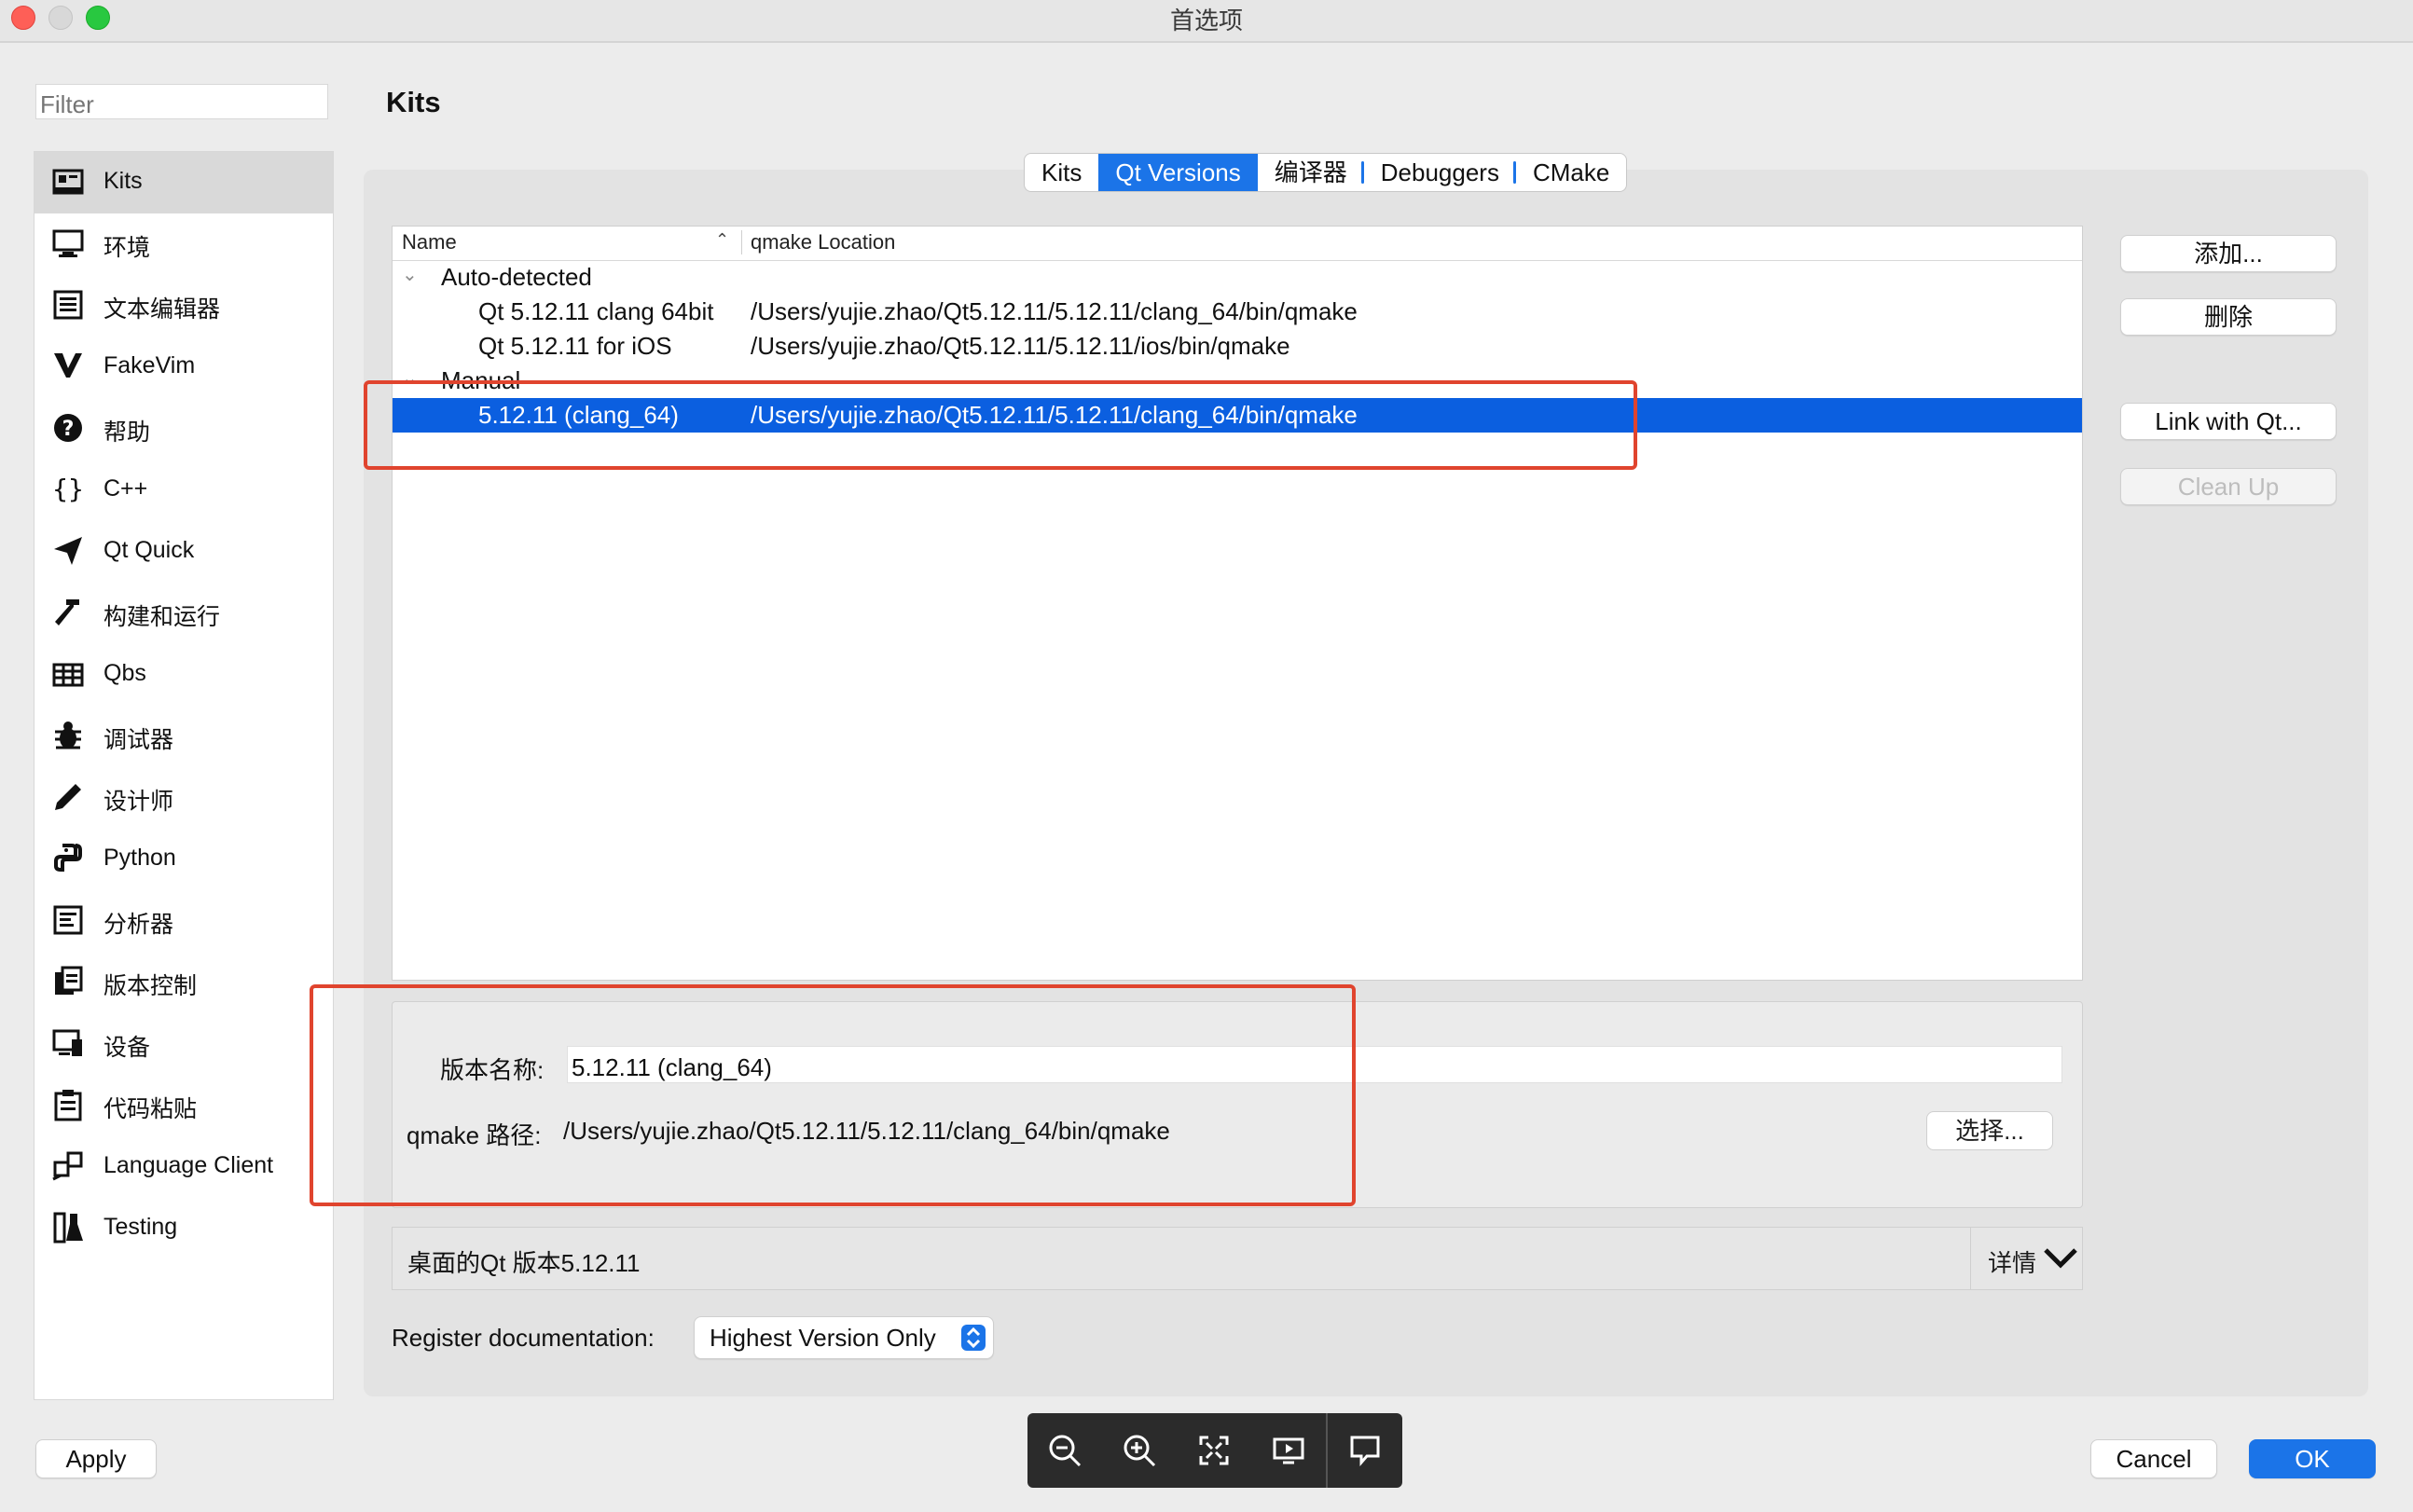 This screenshot has width=2413, height=1512. What do you see at coordinates (413, 102) in the screenshot?
I see `page-title: Kits` at bounding box center [413, 102].